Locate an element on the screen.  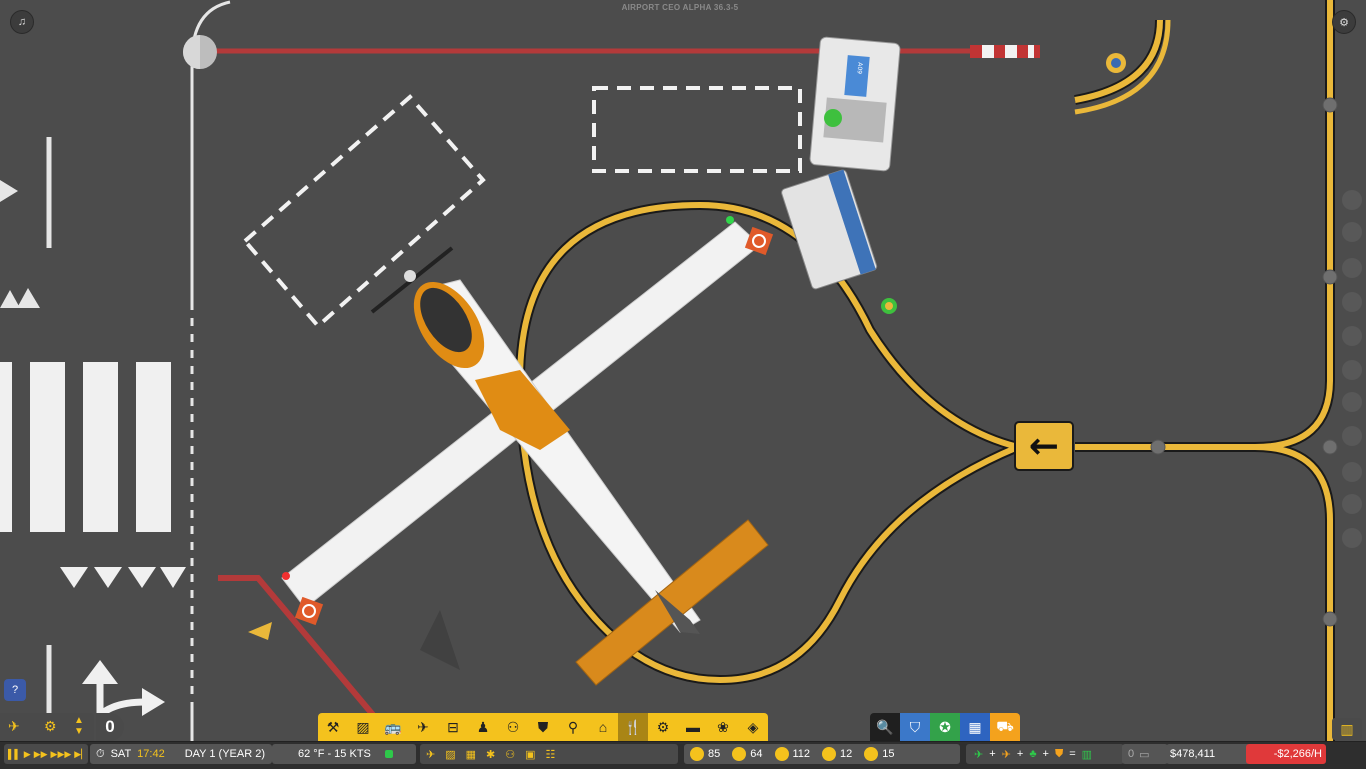
restroom-tool-button: ⚲ is located at coordinates (573, 727).